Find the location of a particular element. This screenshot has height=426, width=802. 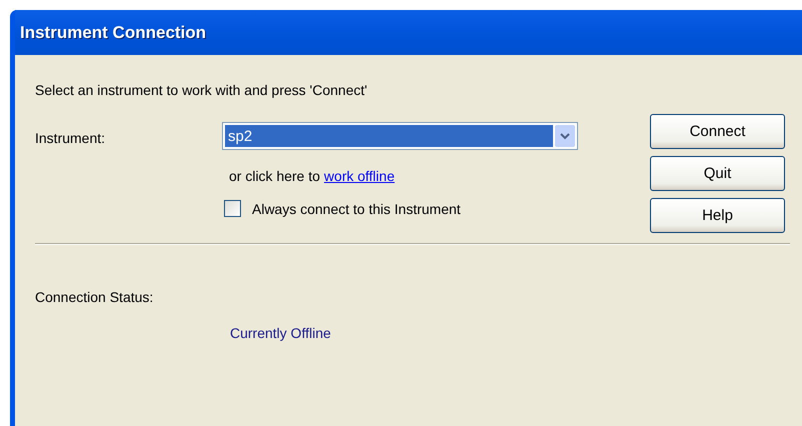

dialog-button: Quit is located at coordinates (717, 173).